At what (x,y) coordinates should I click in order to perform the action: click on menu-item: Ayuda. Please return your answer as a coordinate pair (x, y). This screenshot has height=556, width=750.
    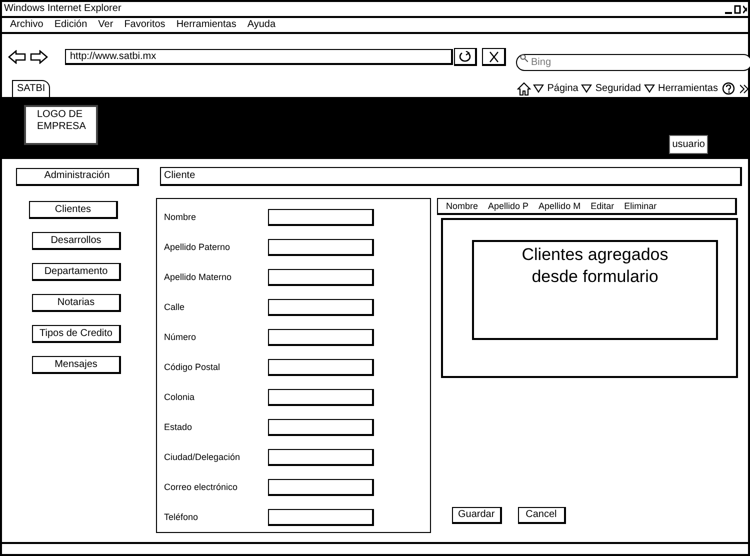
    Looking at the image, I should click on (261, 25).